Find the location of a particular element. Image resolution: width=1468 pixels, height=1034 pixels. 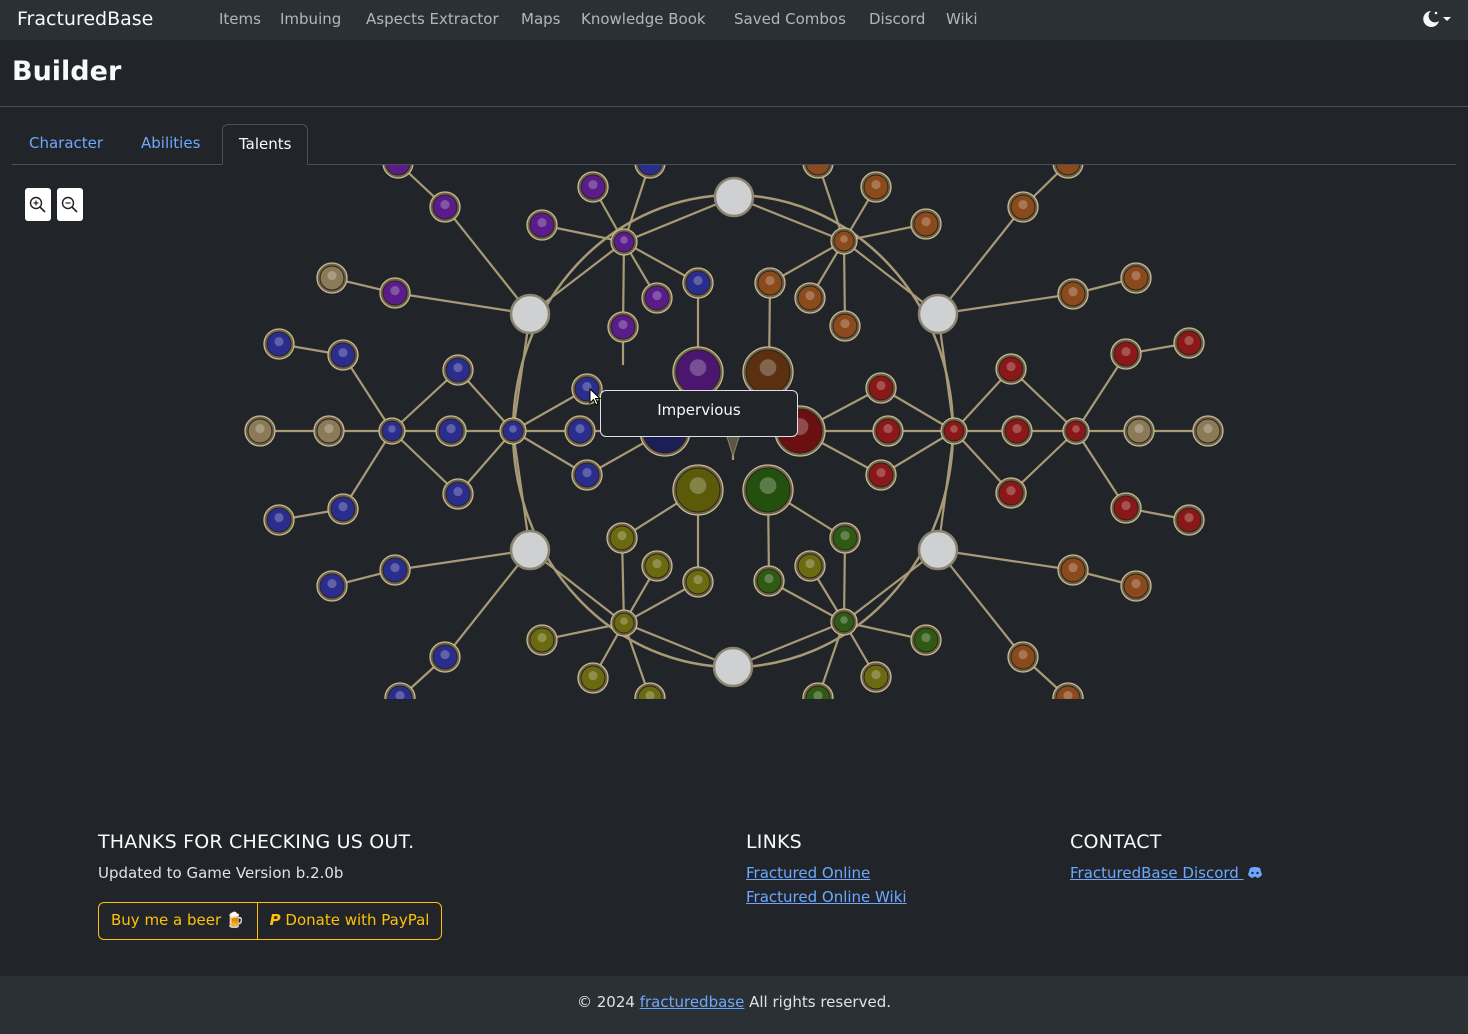

nav-aspects-extractor: Aspects Extractor is located at coordinates (432, 19).